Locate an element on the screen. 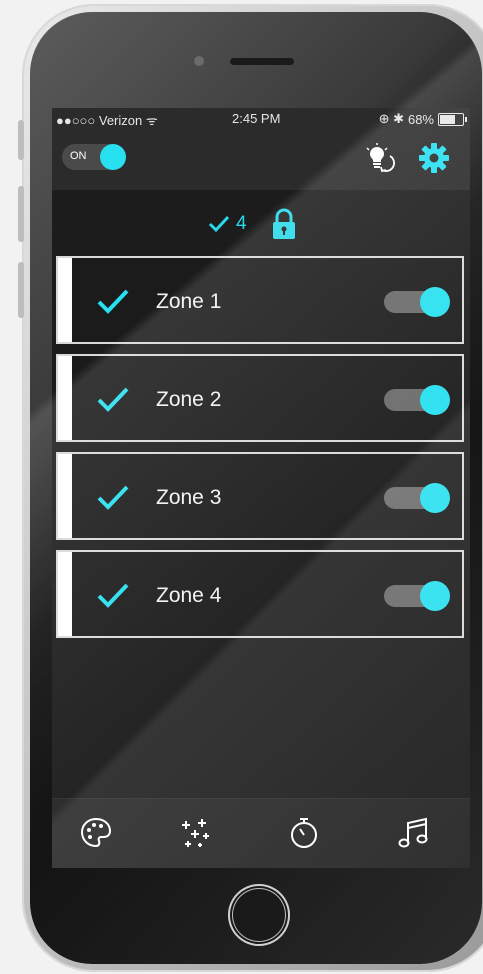 The height and width of the screenshot is (974, 483). status-icons: ⊕ ✱ is located at coordinates (391, 118).